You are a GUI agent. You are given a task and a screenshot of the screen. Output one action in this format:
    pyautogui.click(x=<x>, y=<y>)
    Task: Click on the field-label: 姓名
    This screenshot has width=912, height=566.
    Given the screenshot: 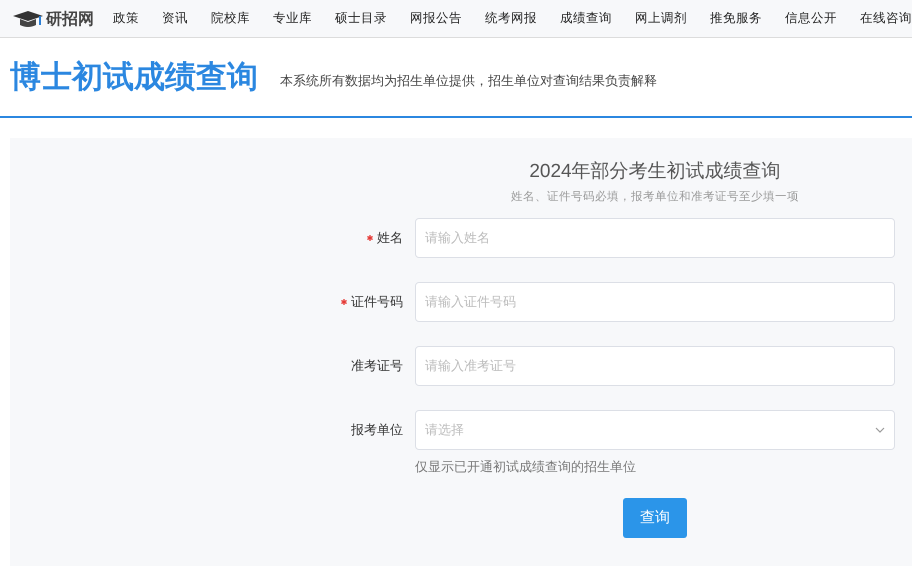 What is the action you would take?
    pyautogui.click(x=390, y=238)
    